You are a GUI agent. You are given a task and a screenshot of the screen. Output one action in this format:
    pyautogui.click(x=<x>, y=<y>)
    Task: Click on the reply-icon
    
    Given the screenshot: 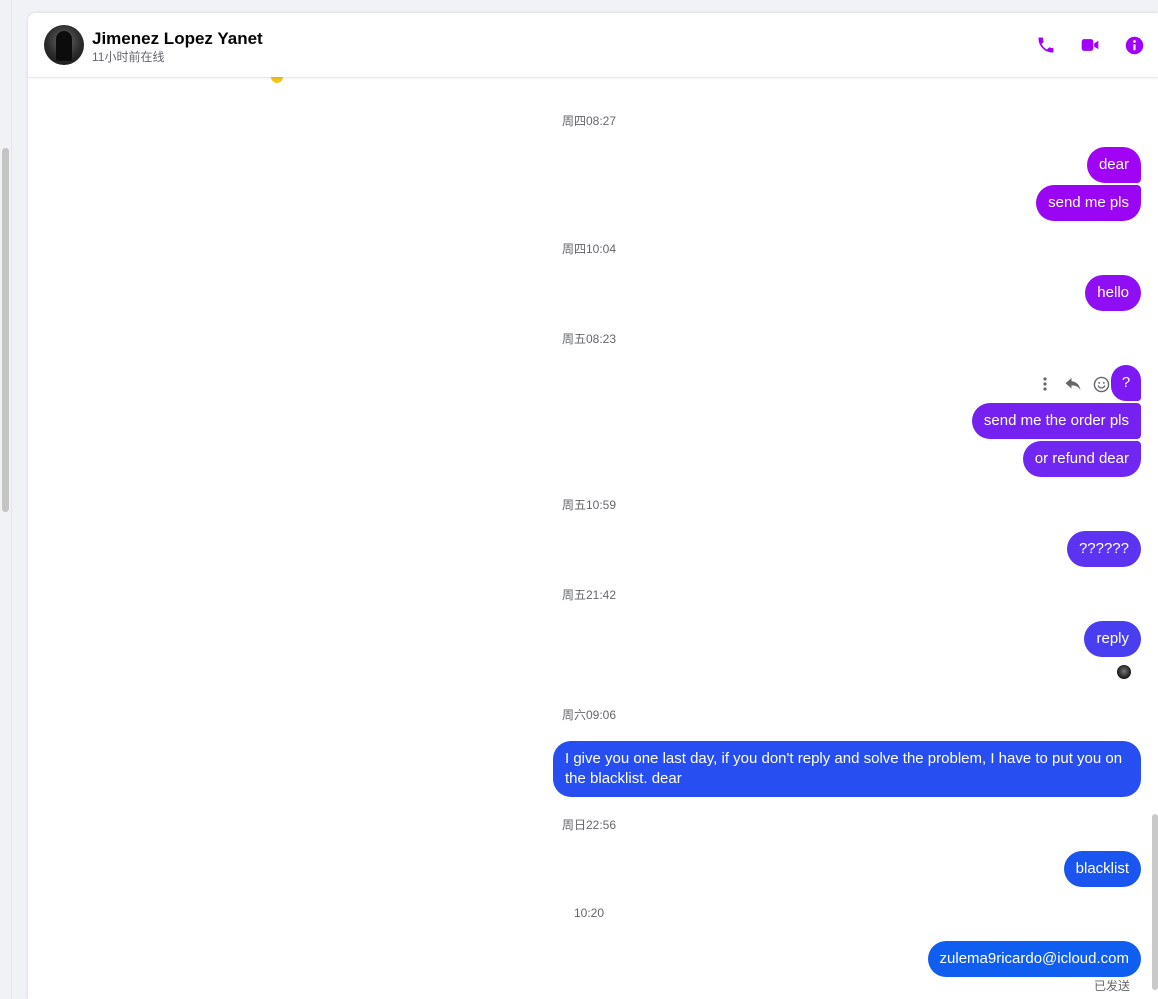 What is the action you would take?
    pyautogui.click(x=1073, y=384)
    